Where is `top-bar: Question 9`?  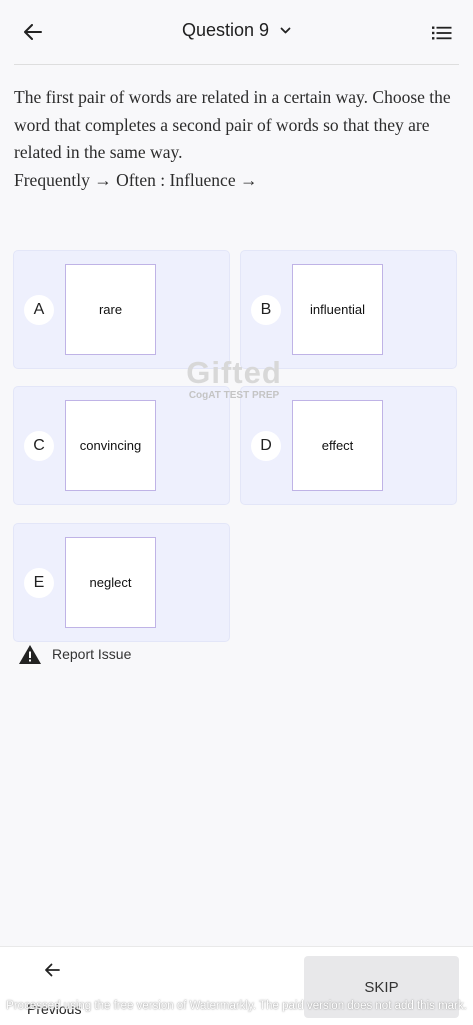 top-bar: Question 9 is located at coordinates (236, 32).